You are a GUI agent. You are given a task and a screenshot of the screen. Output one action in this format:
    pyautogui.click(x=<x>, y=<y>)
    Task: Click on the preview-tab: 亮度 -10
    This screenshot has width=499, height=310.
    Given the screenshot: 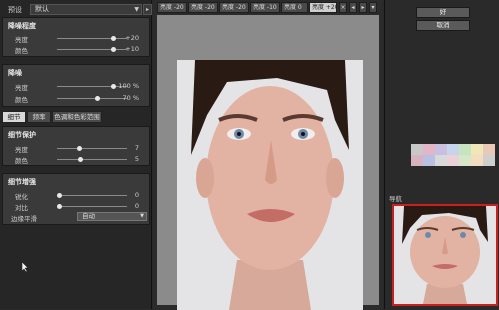 What is the action you would take?
    pyautogui.click(x=265, y=7)
    